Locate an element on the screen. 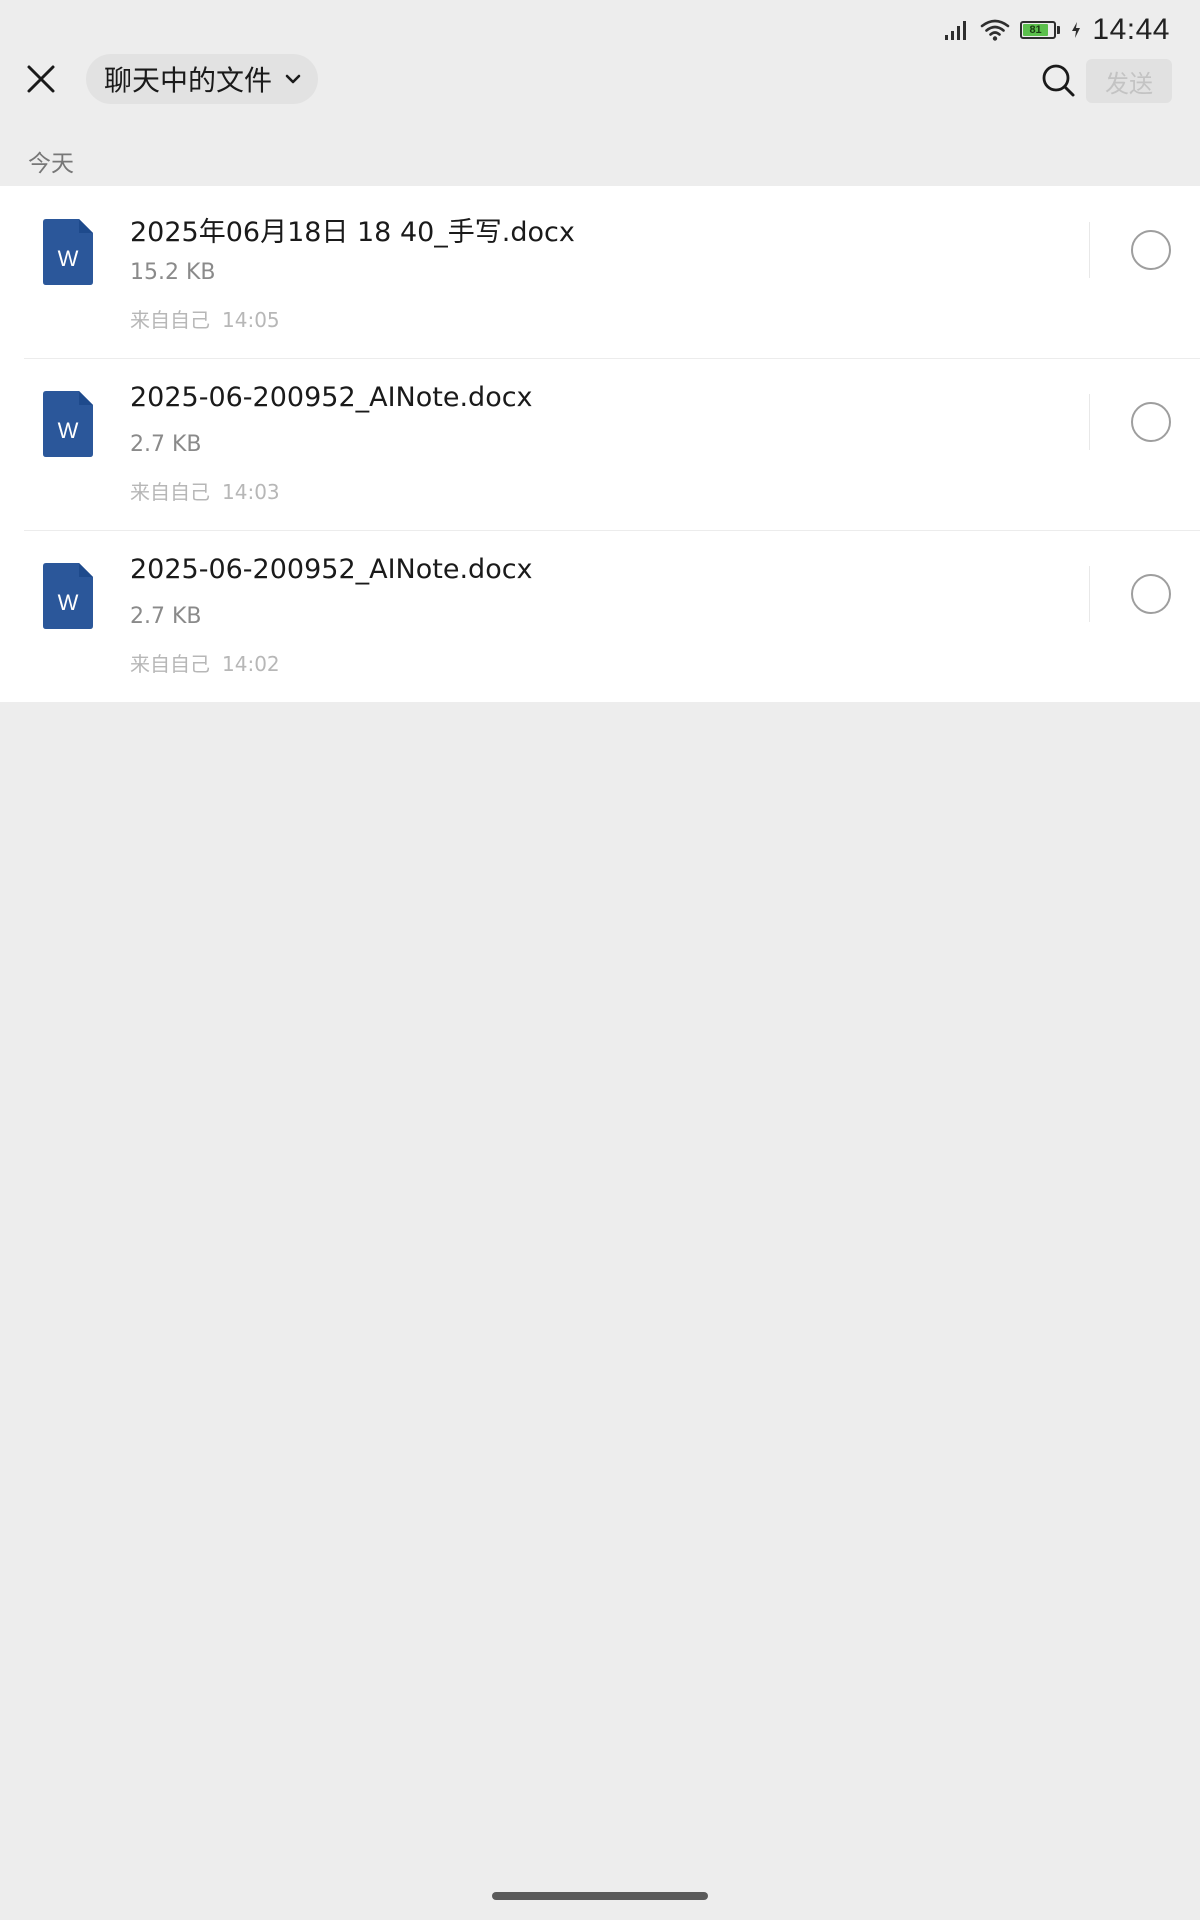 The height and width of the screenshot is (1920, 1200). close-icon is located at coordinates (41, 79).